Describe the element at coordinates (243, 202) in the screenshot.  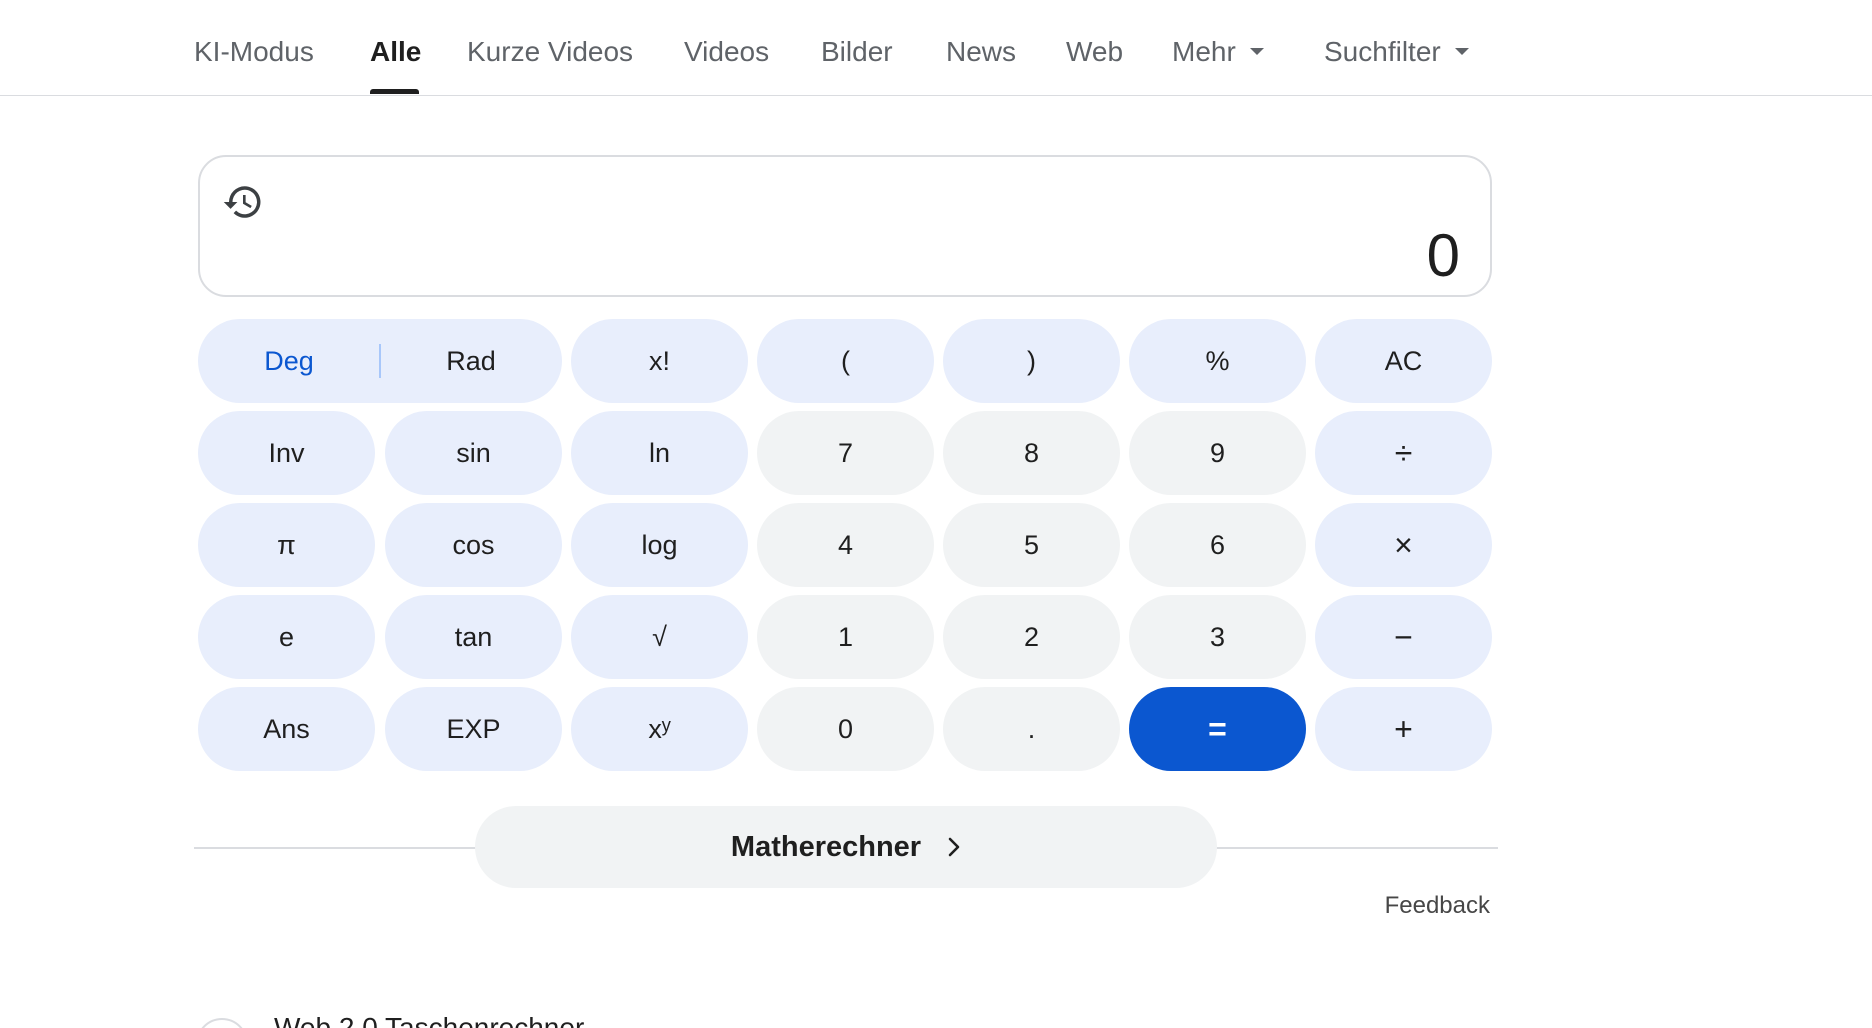
I see `history-icon` at that location.